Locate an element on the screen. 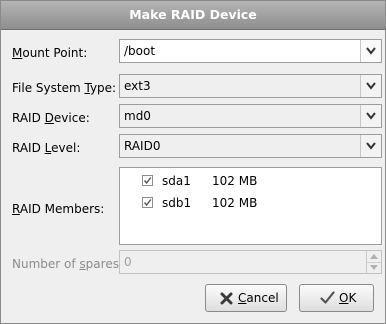 The image size is (386, 324). raid-device-value: md0 is located at coordinates (137, 116).